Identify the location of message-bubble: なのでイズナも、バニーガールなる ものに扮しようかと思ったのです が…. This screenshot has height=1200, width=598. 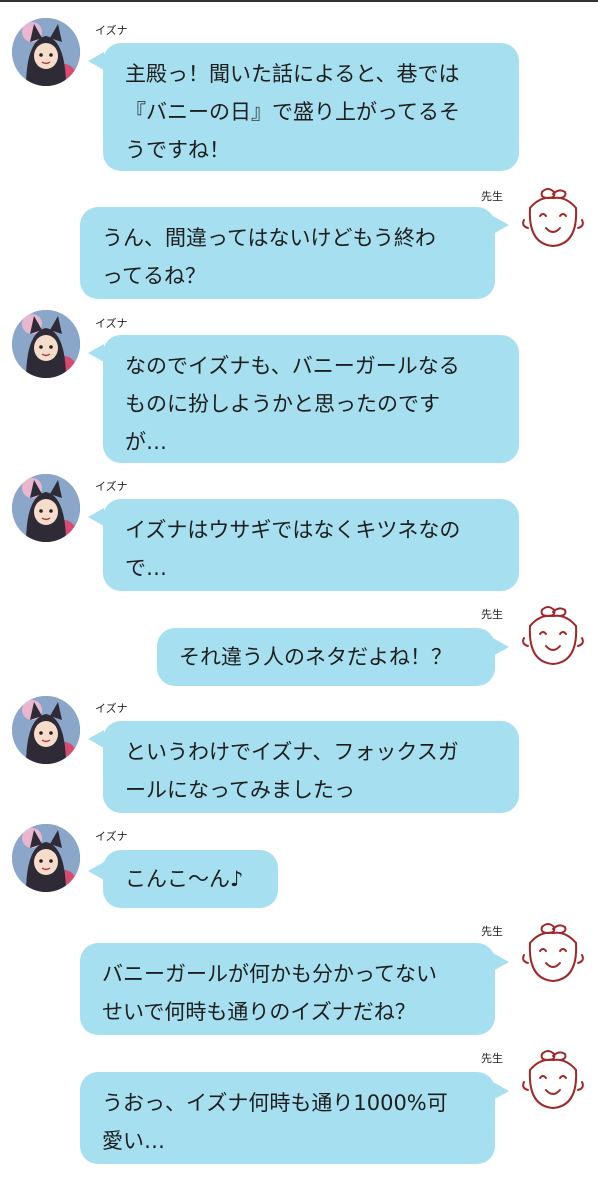
(311, 399).